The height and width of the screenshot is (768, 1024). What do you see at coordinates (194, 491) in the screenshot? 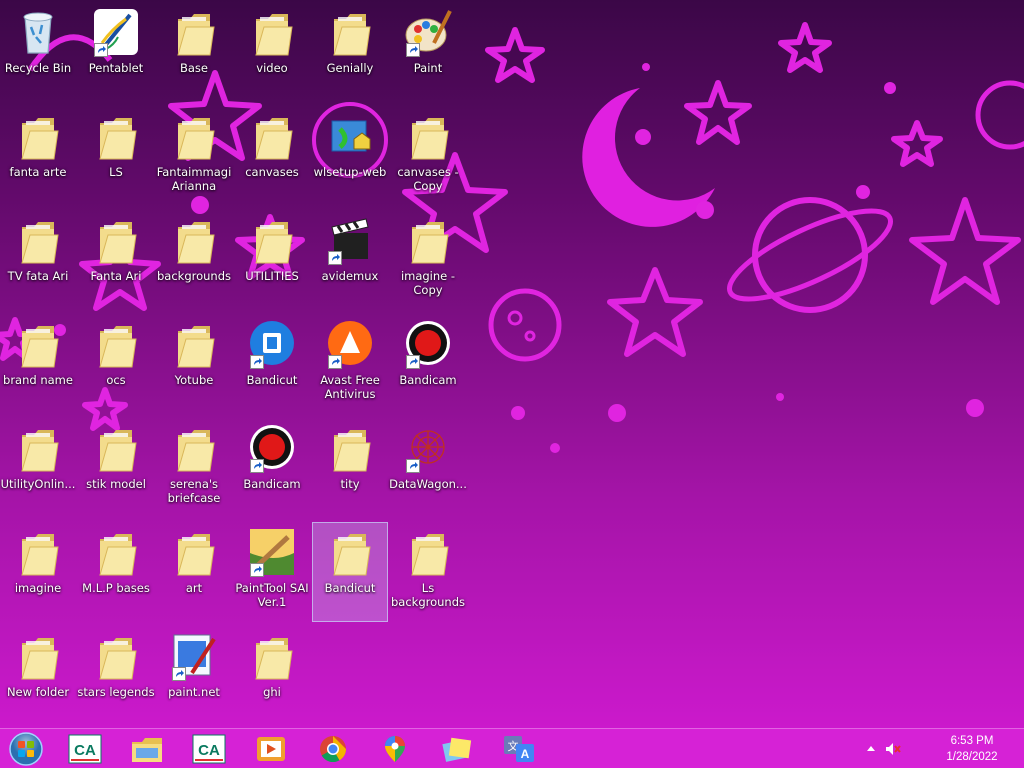
I see `desktop-icon-label: serena's briefcase` at bounding box center [194, 491].